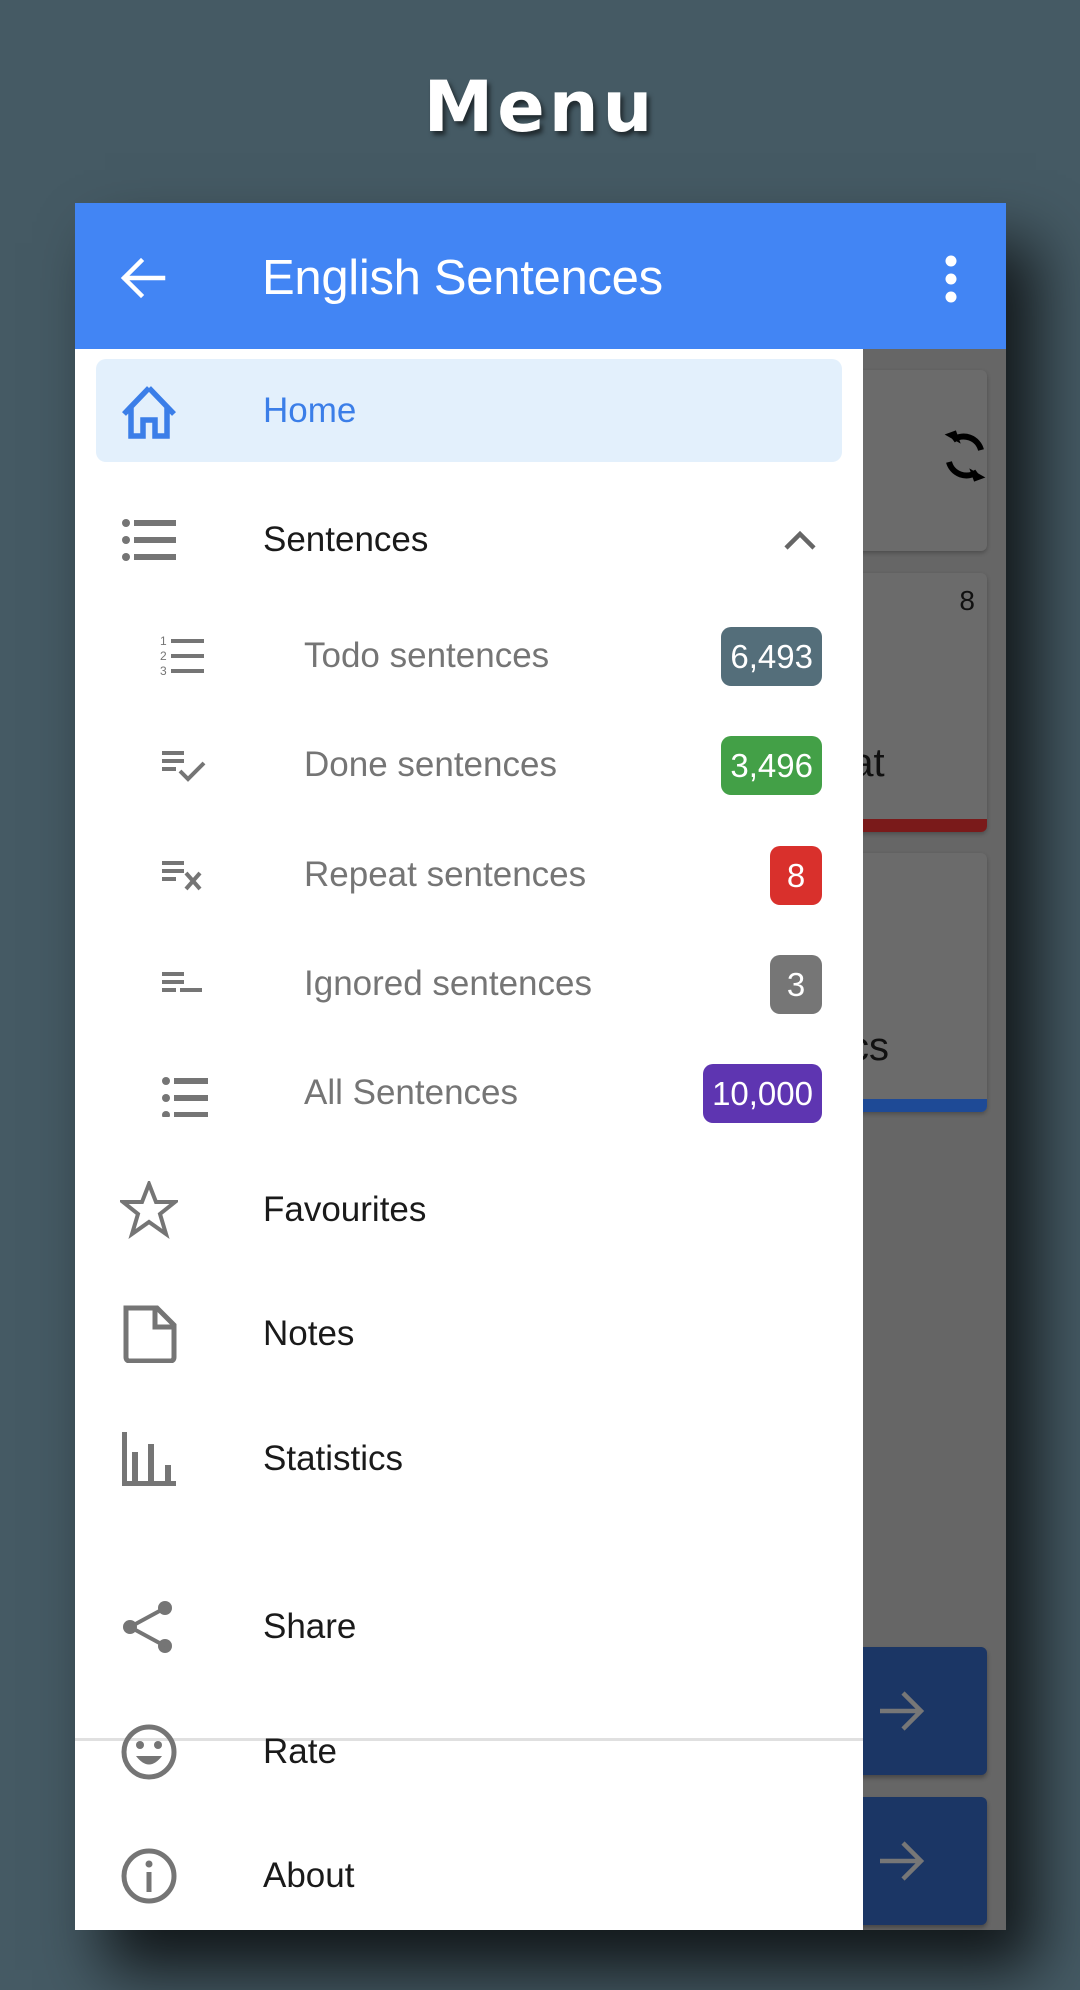 This screenshot has height=1990, width=1080. I want to click on drawer-item-label: Rate, so click(300, 1751).